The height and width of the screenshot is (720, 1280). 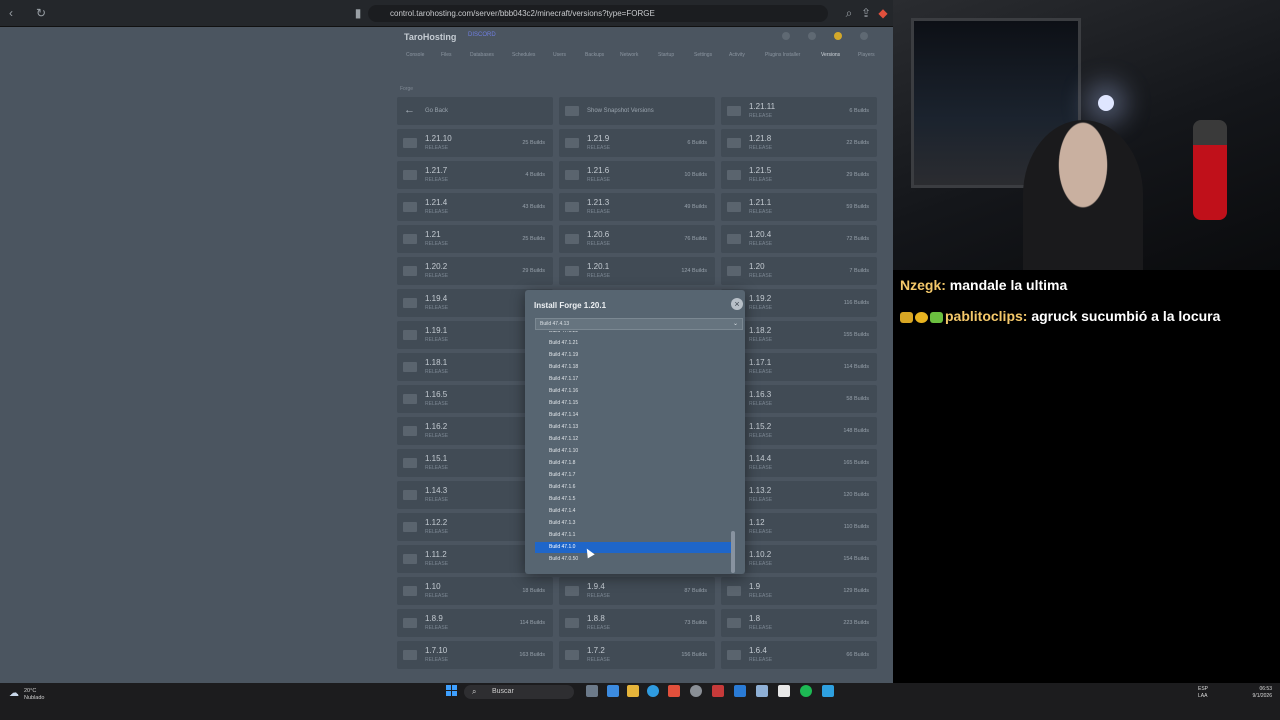 I want to click on build-option: Build 47.1.21, so click(x=634, y=343).